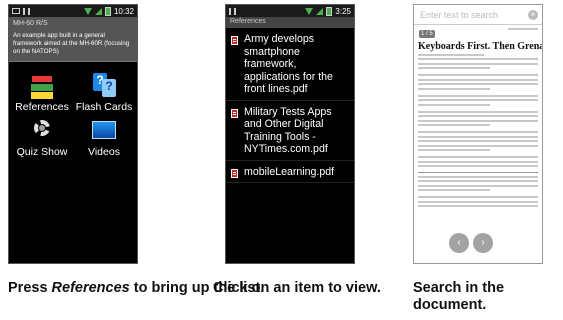 The image size is (563, 320). I want to click on reference-item: mobileLearning.pdf, so click(290, 172).